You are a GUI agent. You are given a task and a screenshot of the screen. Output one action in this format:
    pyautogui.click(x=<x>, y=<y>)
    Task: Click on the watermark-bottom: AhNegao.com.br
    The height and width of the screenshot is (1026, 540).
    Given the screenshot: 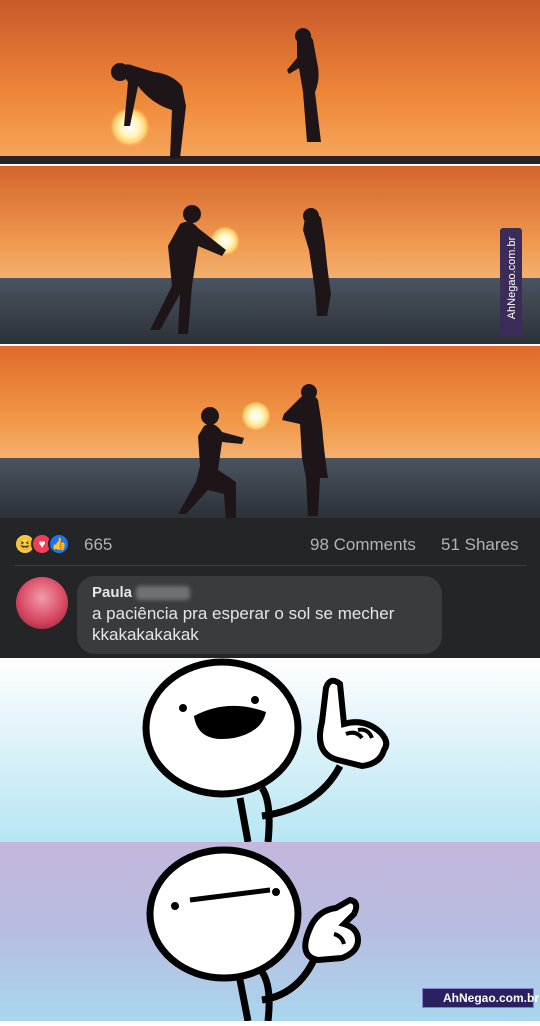 What is the action you would take?
    pyautogui.click(x=480, y=998)
    